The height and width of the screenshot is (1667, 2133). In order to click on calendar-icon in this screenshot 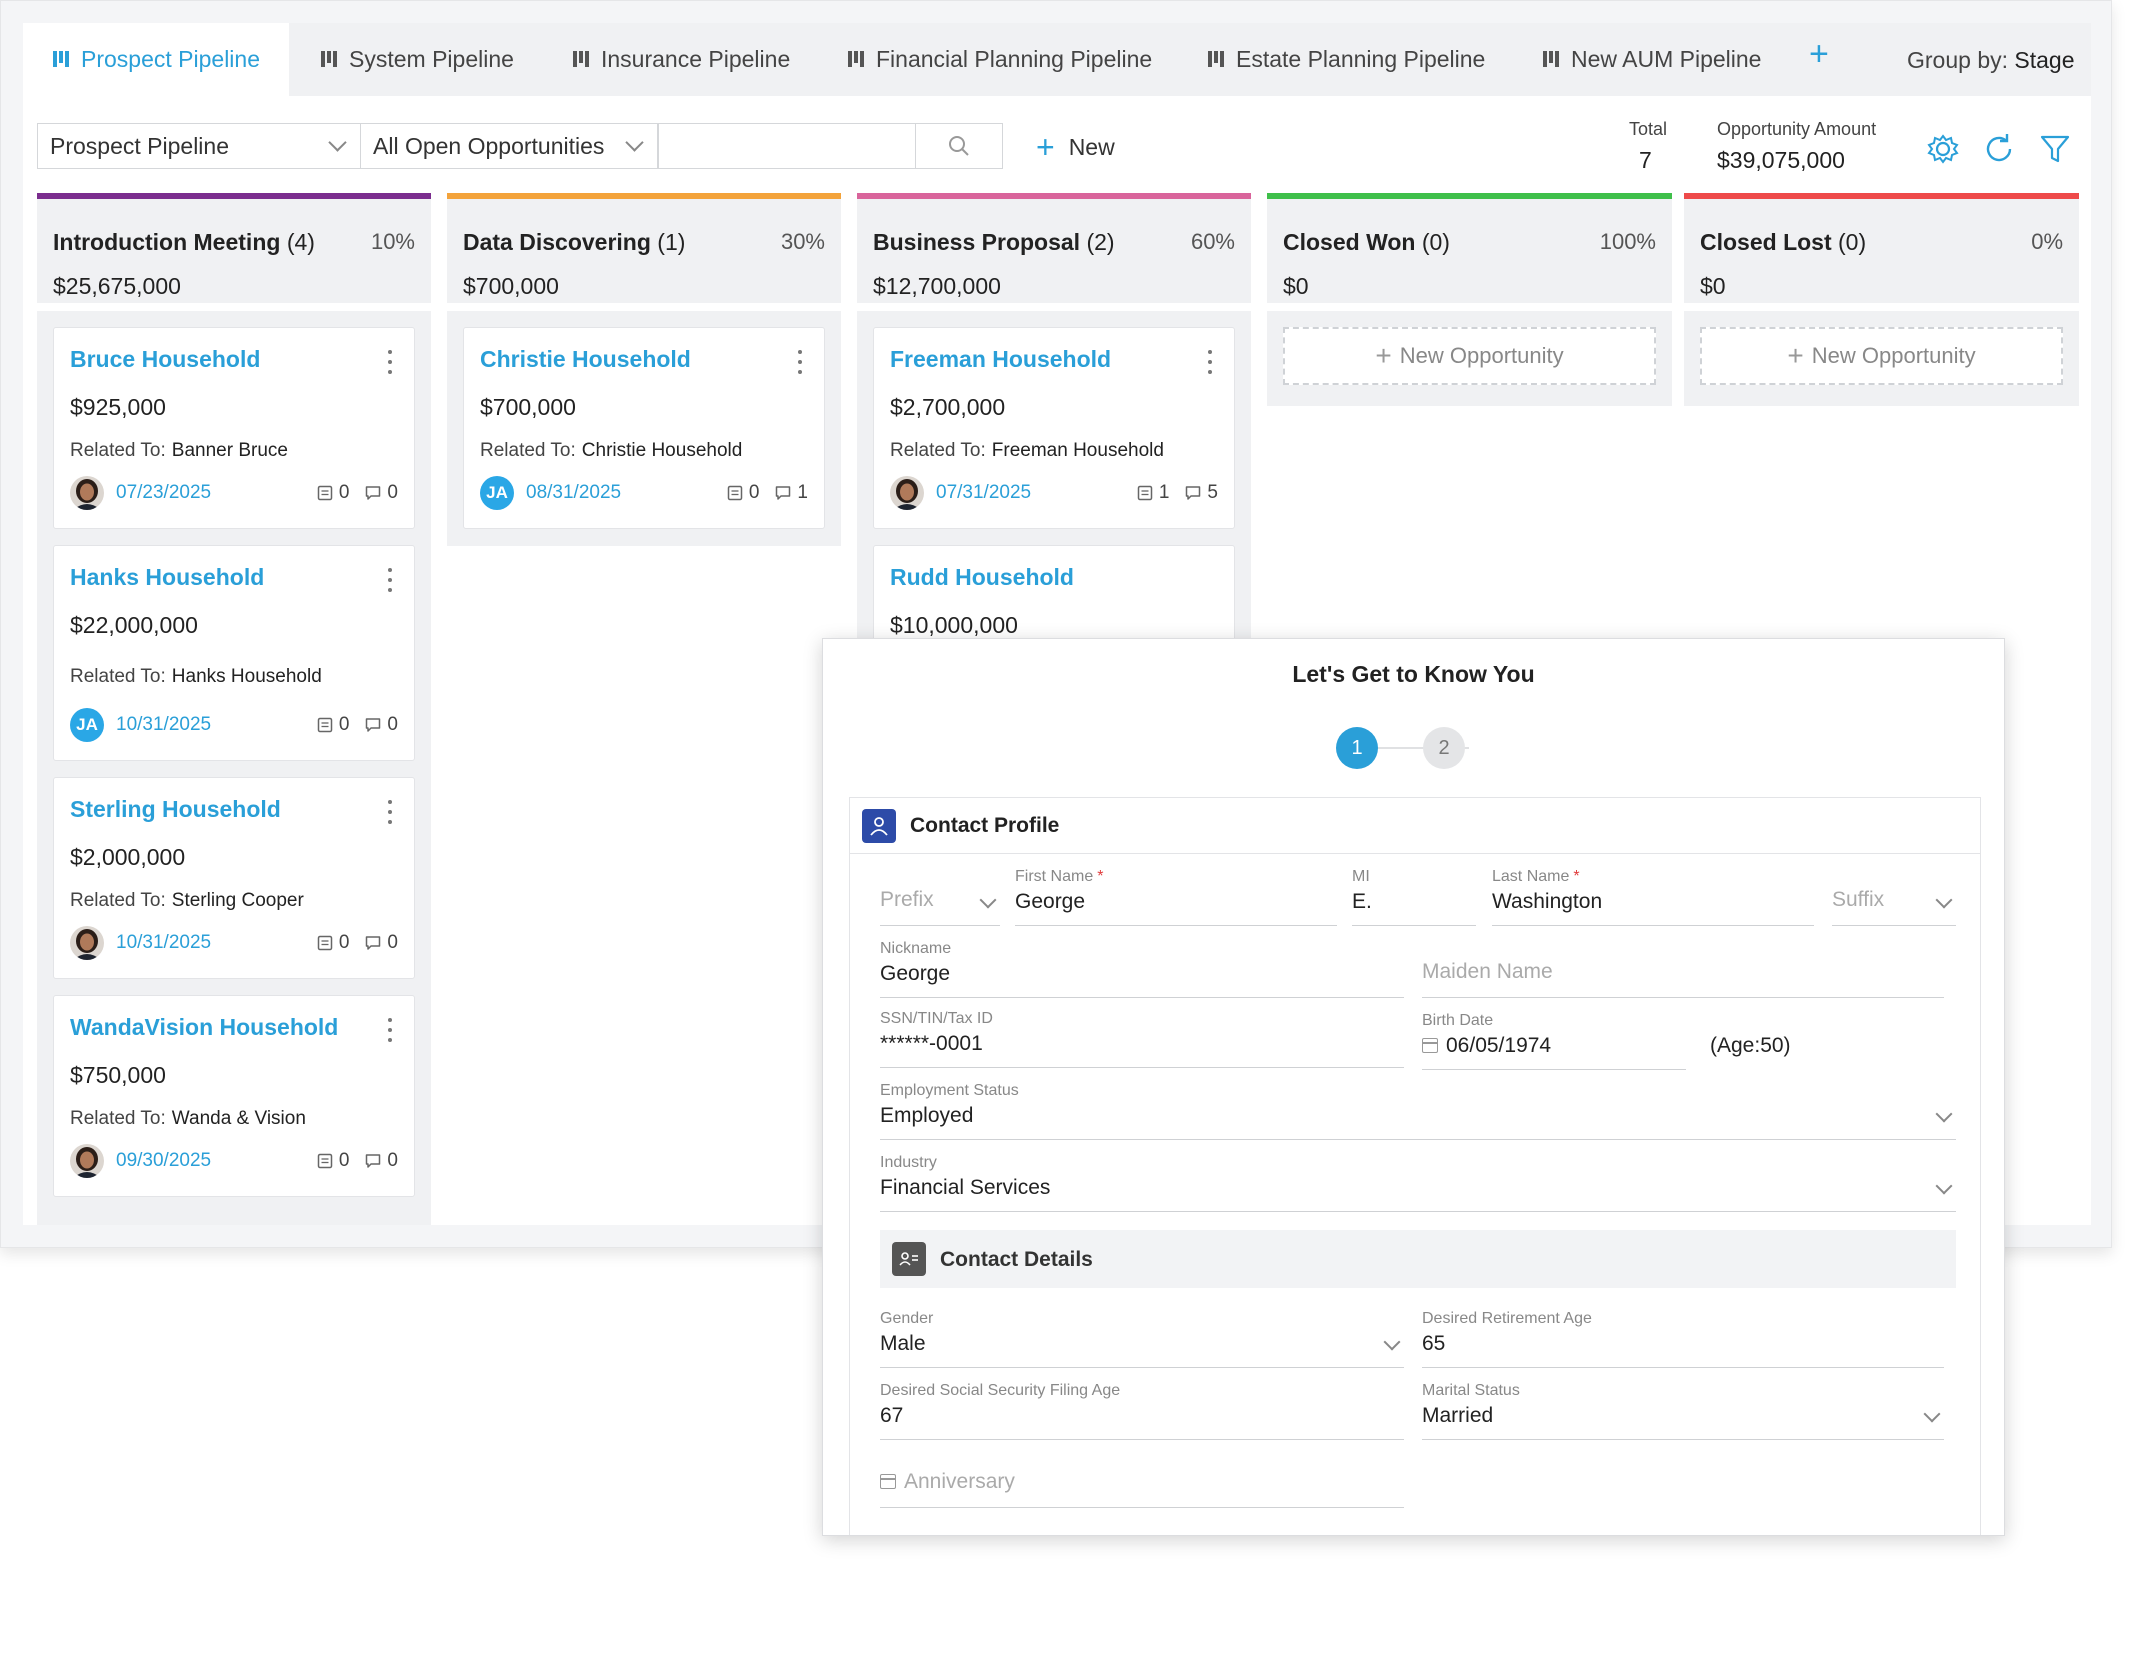, I will do `click(888, 1481)`.